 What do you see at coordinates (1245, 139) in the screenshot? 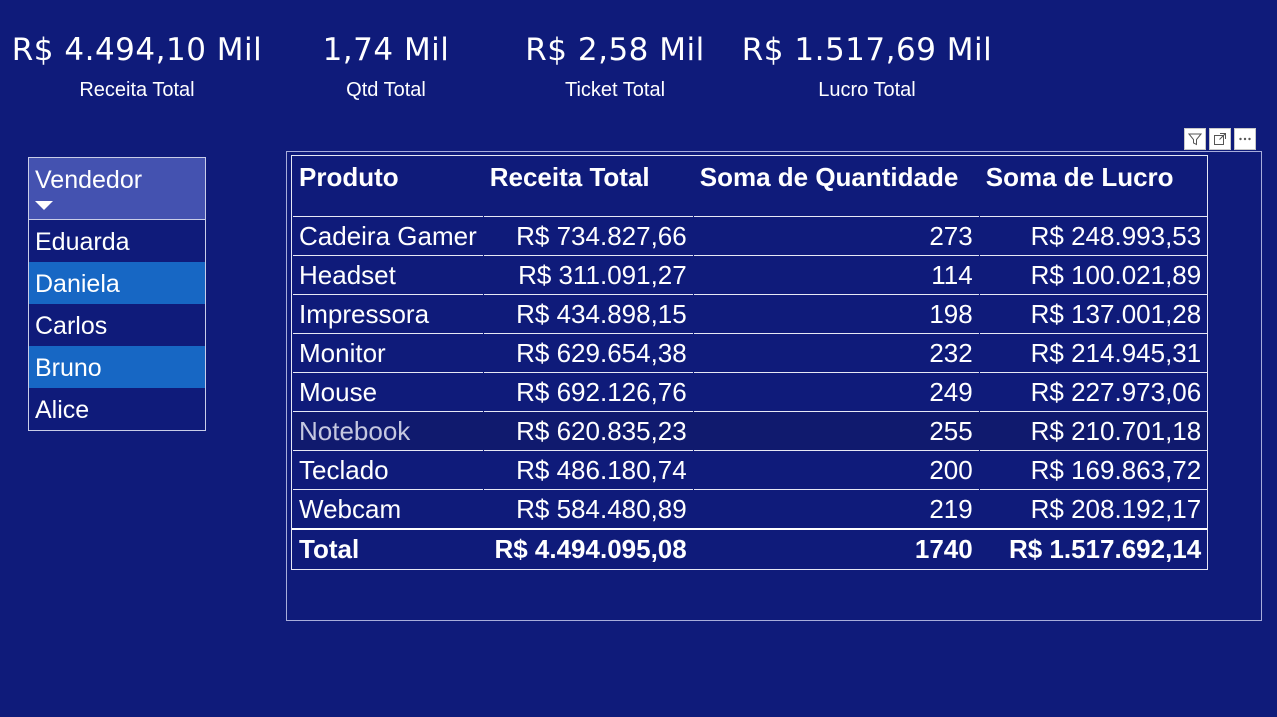
I see `more-options-icon` at bounding box center [1245, 139].